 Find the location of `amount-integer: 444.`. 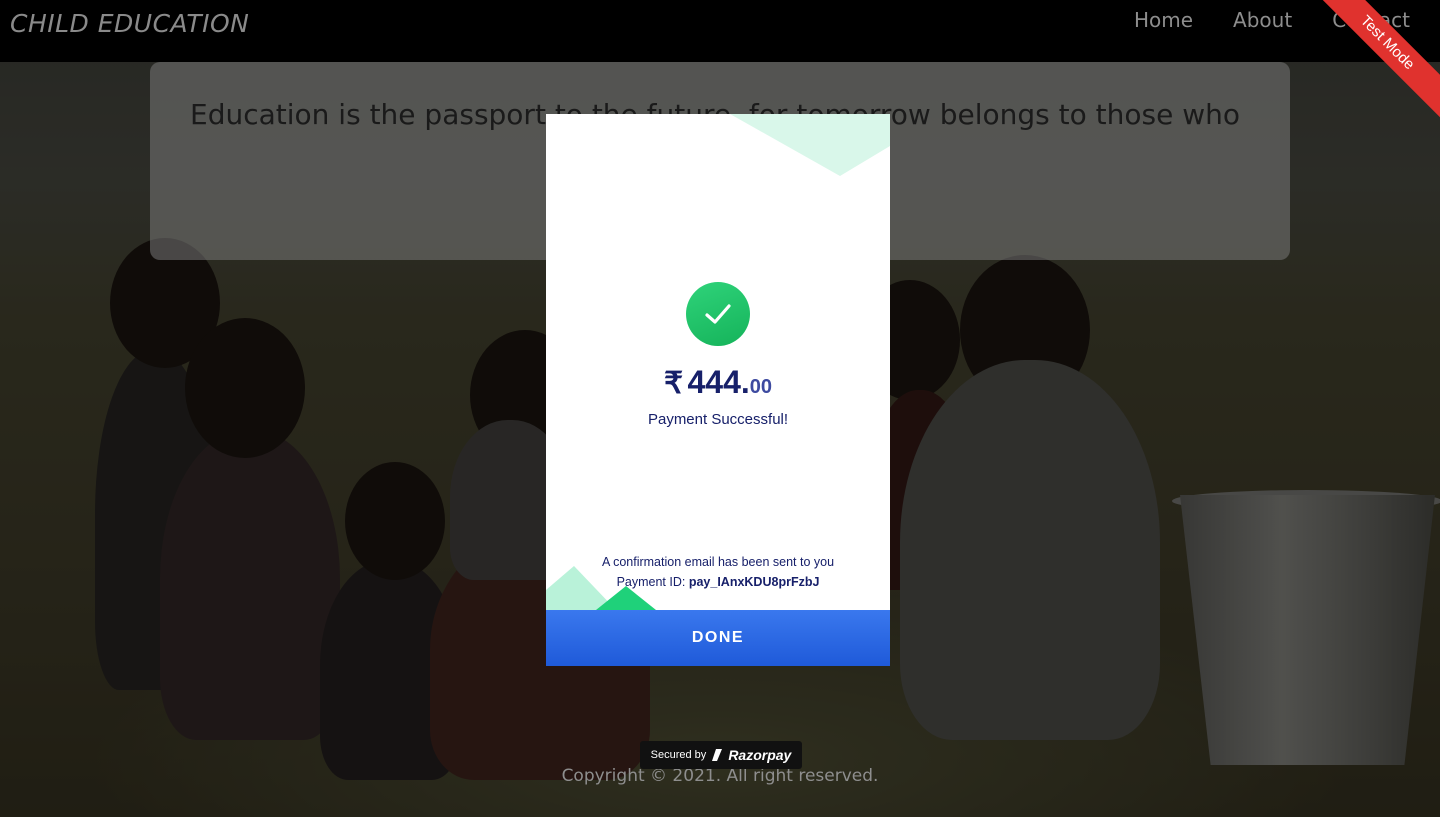

amount-integer: 444. is located at coordinates (718, 382).